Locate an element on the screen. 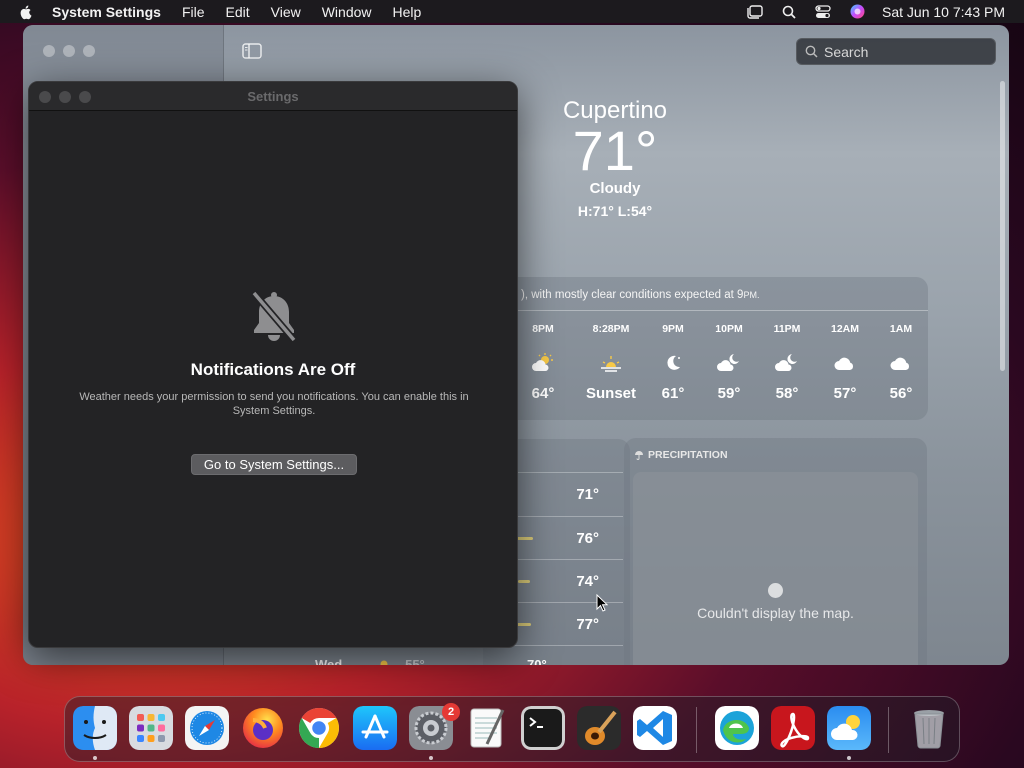 The image size is (1024, 768). close-button is located at coordinates (49, 51).